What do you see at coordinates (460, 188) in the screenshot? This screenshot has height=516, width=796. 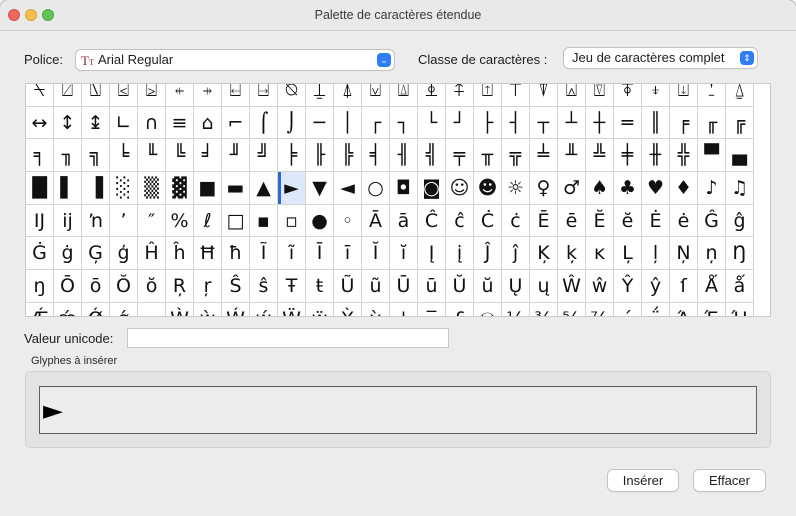 I see `glyph-cell: ☺` at bounding box center [460, 188].